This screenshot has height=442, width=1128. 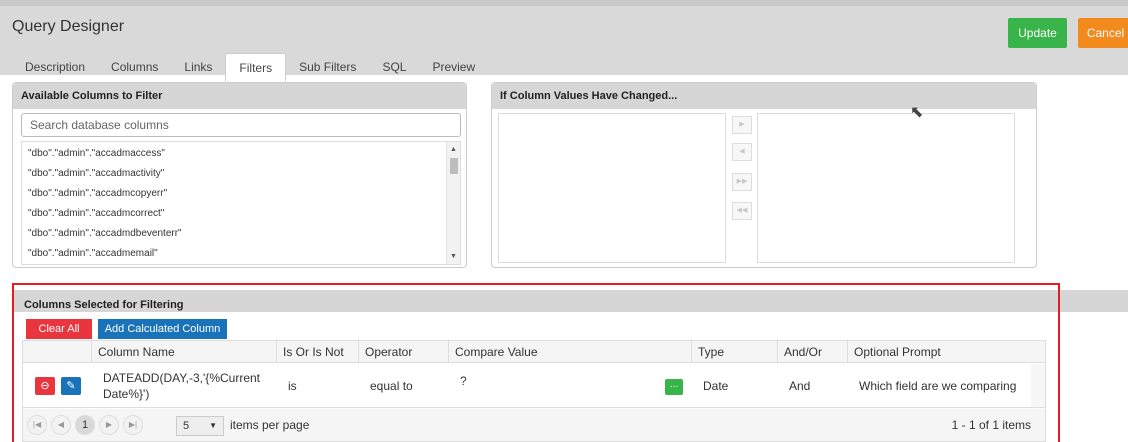 What do you see at coordinates (886, 188) in the screenshot?
I see `changed-target-list` at bounding box center [886, 188].